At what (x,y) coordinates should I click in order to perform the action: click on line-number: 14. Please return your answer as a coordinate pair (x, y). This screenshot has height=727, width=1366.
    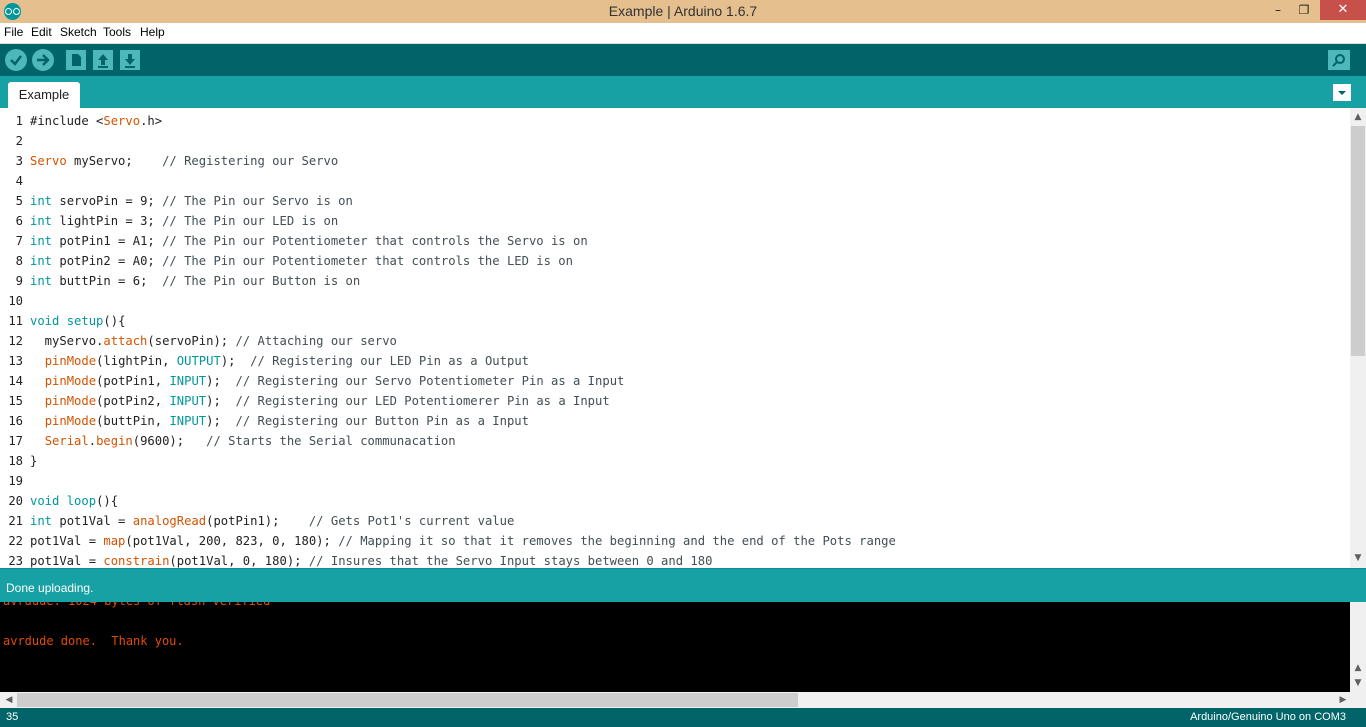
    Looking at the image, I should click on (15, 381).